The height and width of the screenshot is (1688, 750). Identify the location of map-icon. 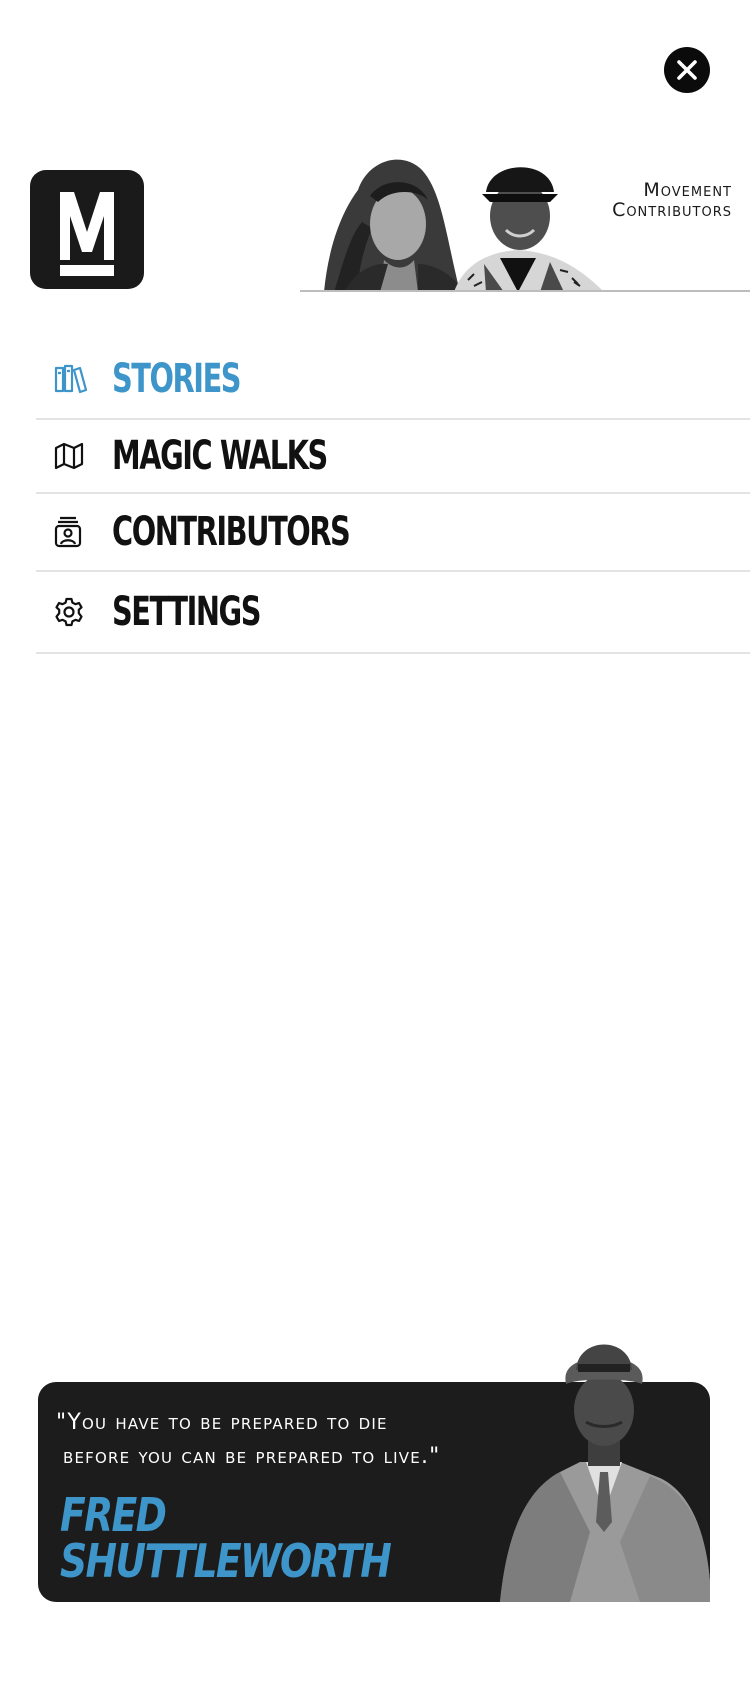
(69, 456).